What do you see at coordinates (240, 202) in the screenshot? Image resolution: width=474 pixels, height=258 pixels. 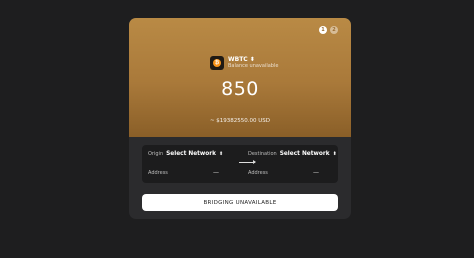 I see `bridging-unavailable-button: BRIDGING UNAVAILABLE` at bounding box center [240, 202].